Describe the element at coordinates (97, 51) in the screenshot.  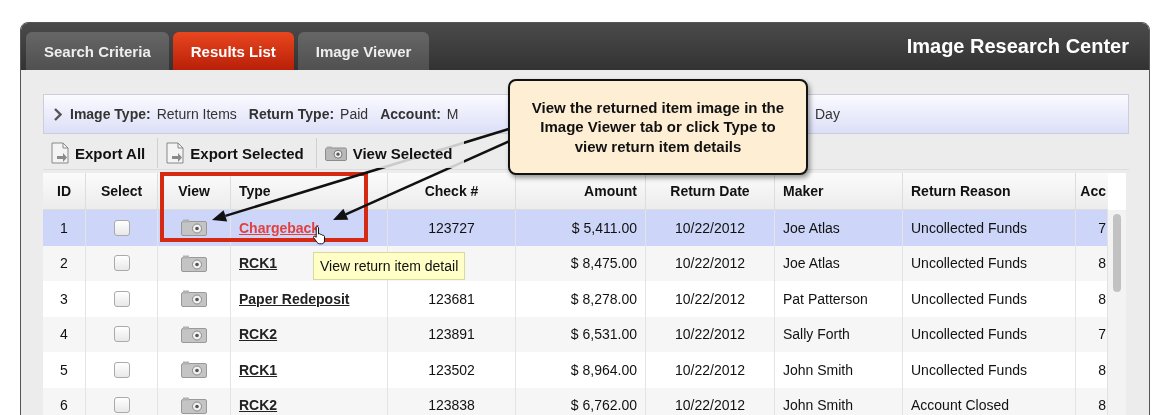
I see `tab: Search Criteria` at that location.